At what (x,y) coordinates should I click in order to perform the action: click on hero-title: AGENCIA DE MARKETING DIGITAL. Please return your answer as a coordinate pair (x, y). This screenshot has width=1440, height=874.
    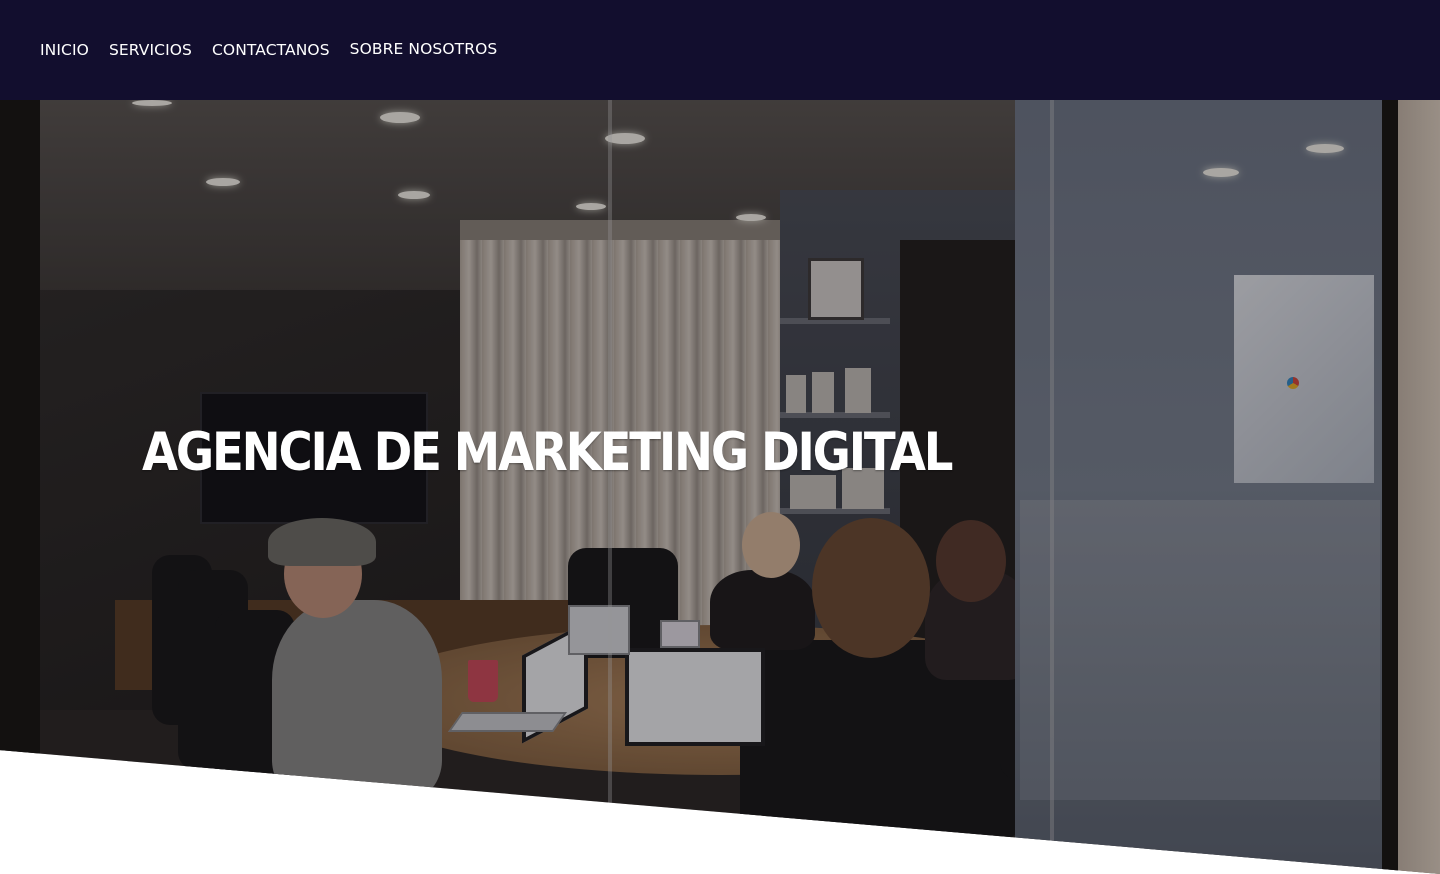
    Looking at the image, I should click on (547, 452).